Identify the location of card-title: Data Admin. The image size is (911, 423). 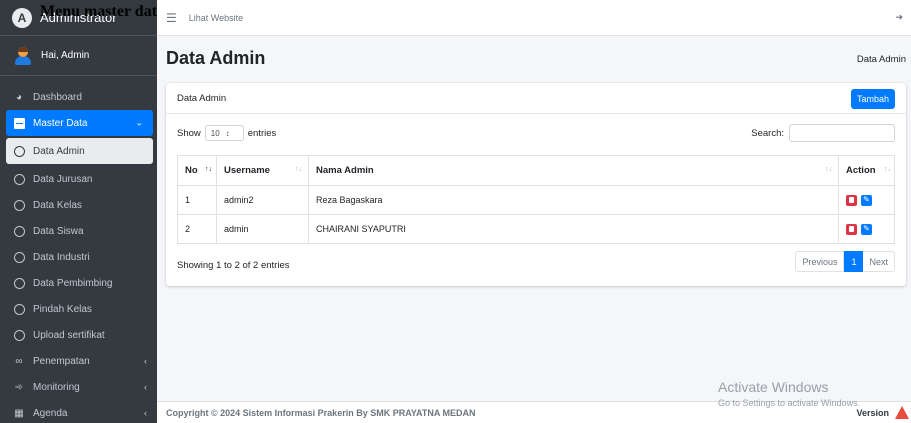
(202, 98).